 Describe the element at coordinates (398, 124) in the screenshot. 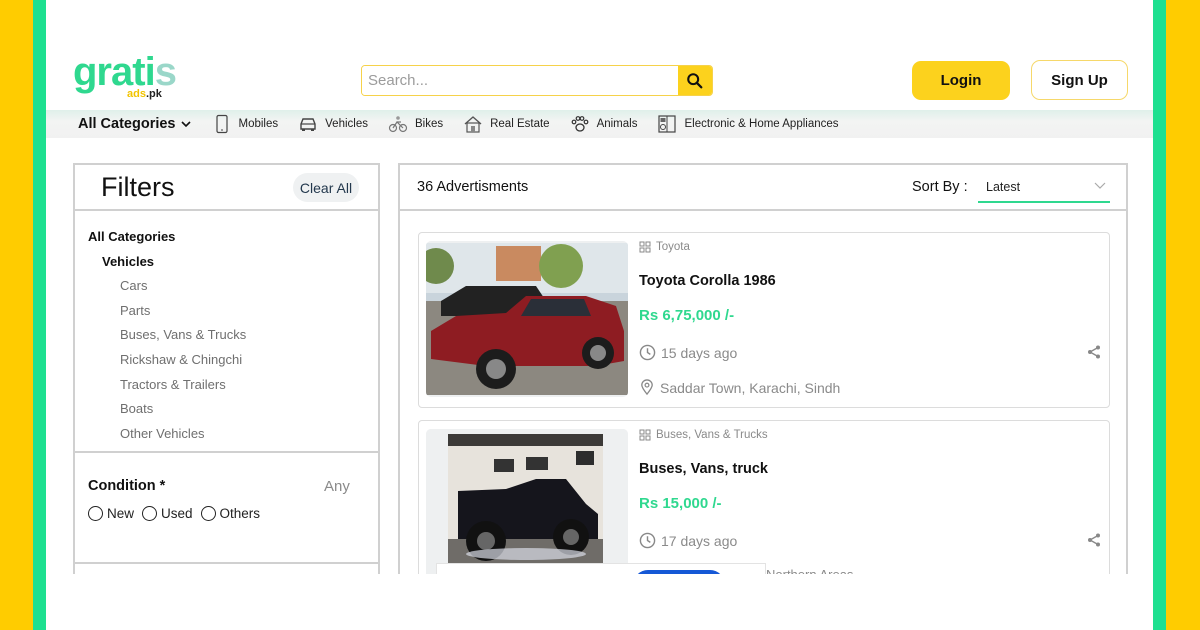

I see `bike-icon` at that location.